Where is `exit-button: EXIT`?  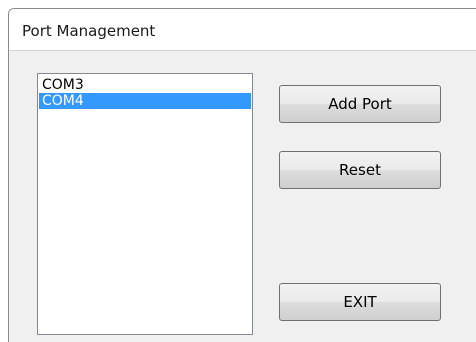 exit-button: EXIT is located at coordinates (360, 302).